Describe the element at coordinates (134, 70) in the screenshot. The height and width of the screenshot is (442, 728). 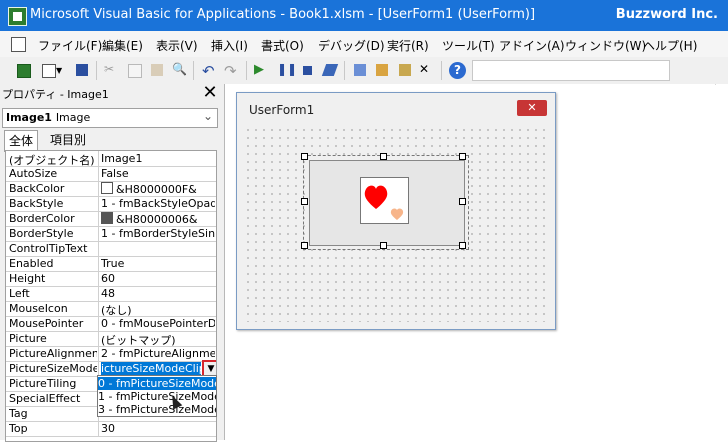
I see `copy-icon` at that location.